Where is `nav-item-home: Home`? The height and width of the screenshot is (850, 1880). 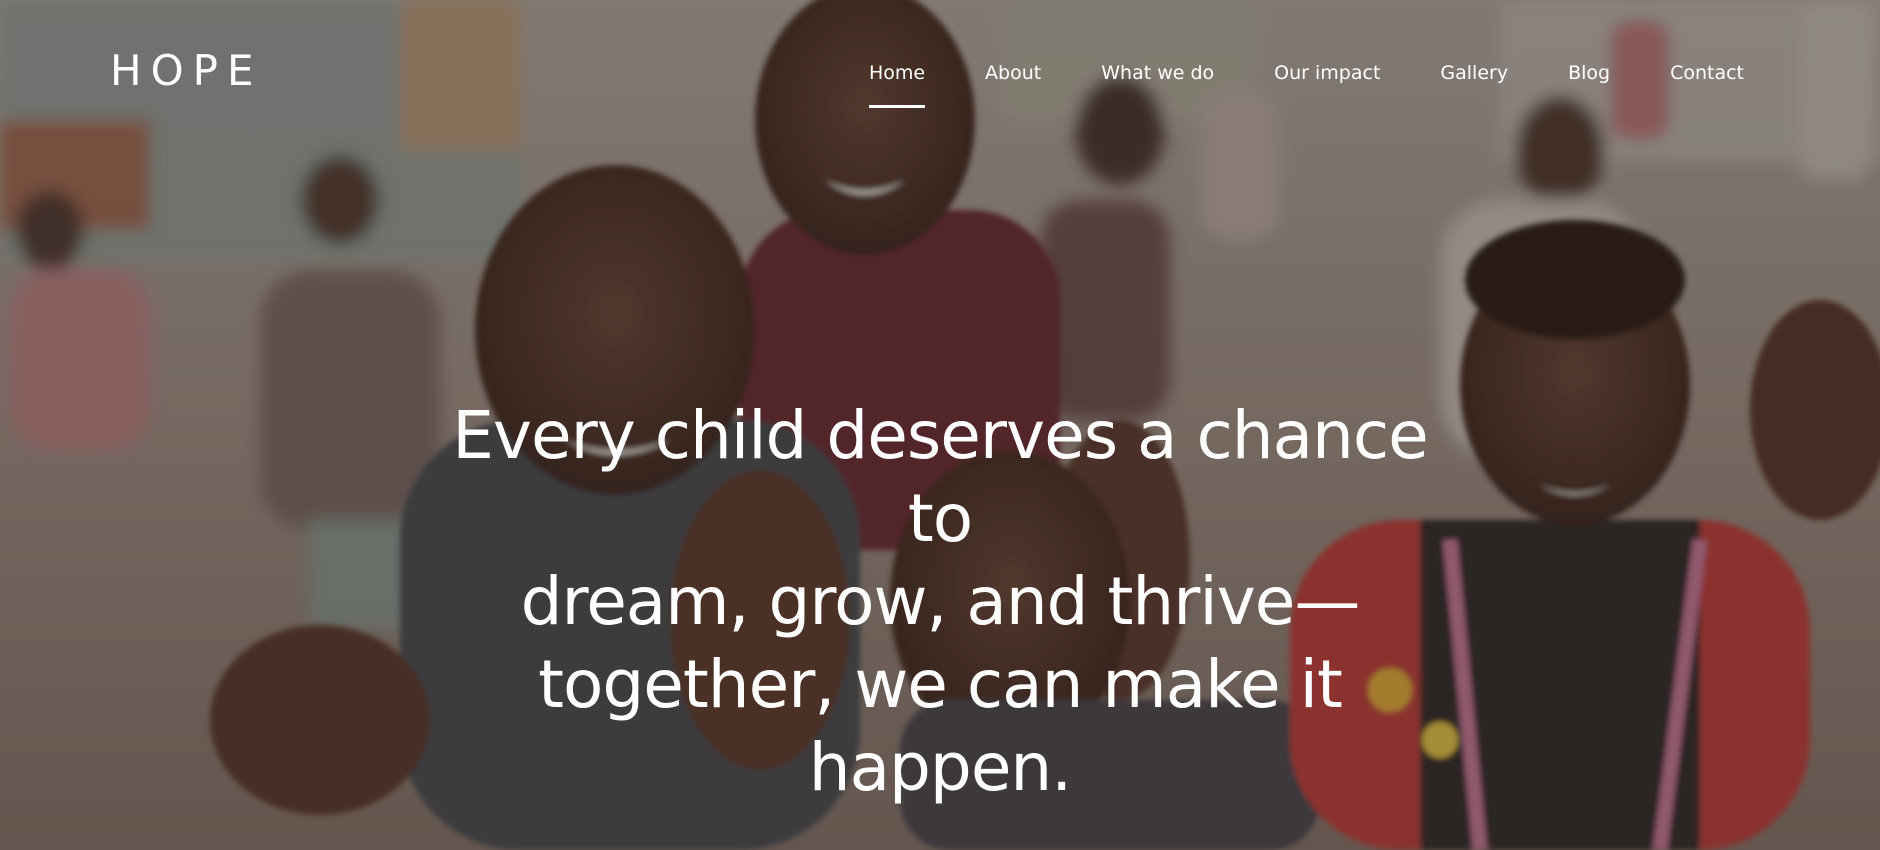 nav-item-home: Home is located at coordinates (897, 83).